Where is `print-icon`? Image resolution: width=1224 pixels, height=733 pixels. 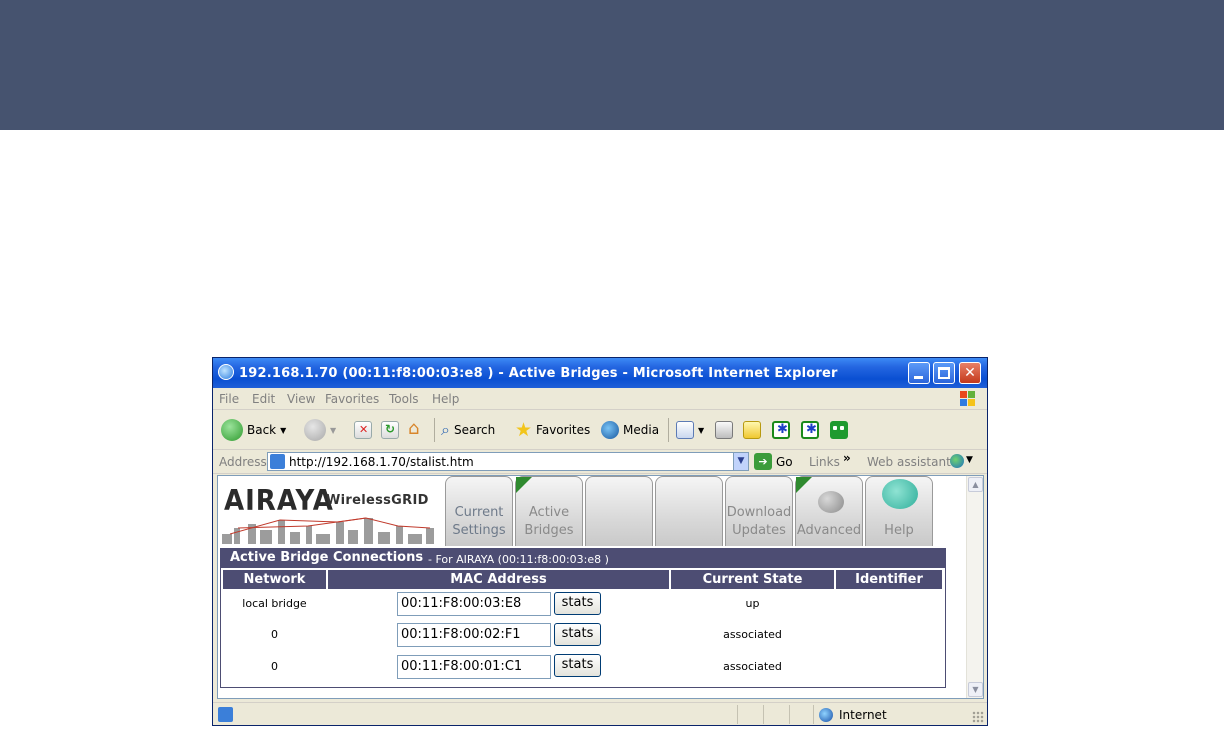
print-icon is located at coordinates (724, 430).